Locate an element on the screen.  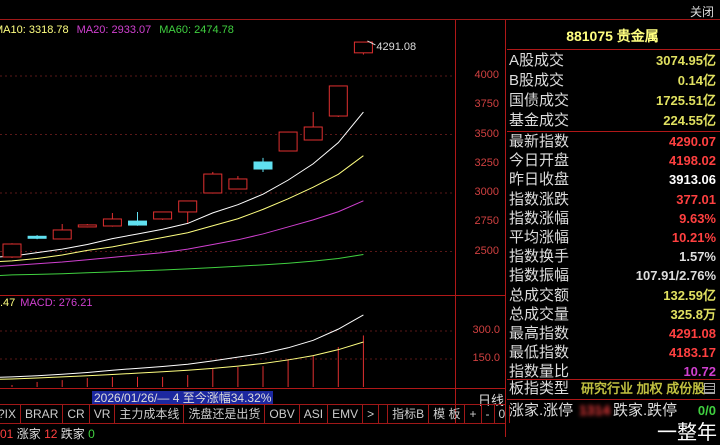
panel-title: 881075 贵金属 is located at coordinates (612, 36).